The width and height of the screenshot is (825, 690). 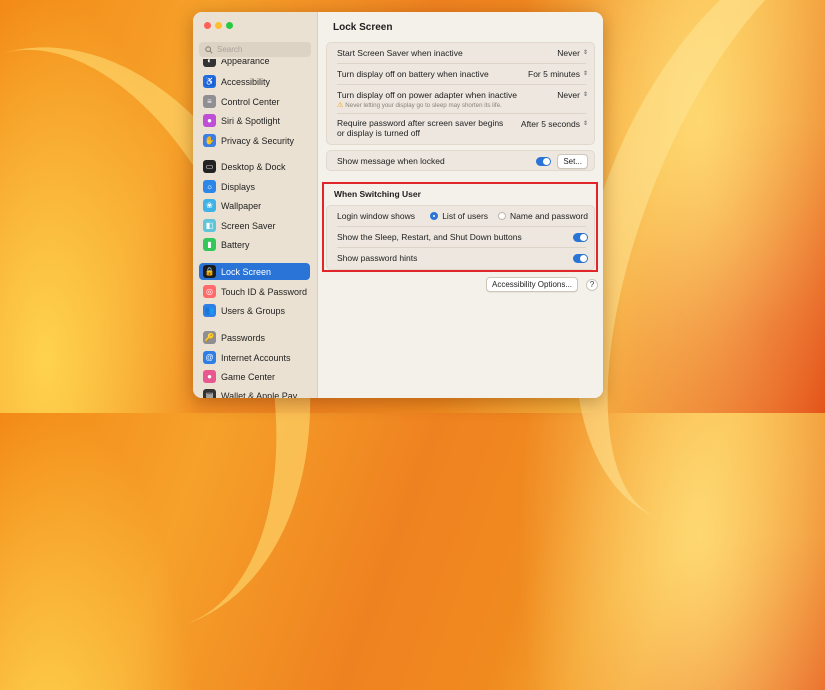 I want to click on control-center-icon: ≡, so click(x=209, y=101).